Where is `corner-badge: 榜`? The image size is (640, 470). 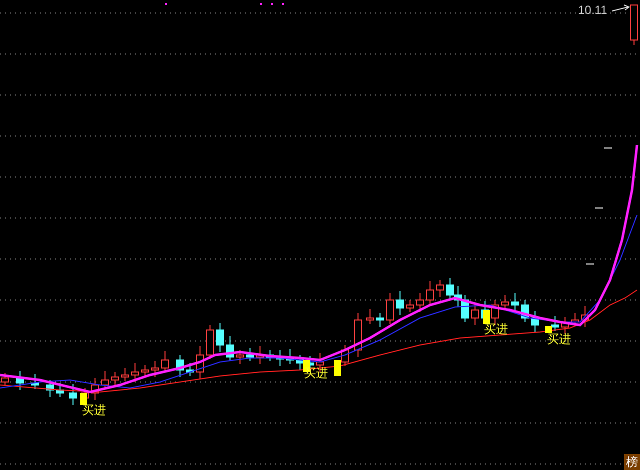
corner-badge: 榜 is located at coordinates (632, 462).